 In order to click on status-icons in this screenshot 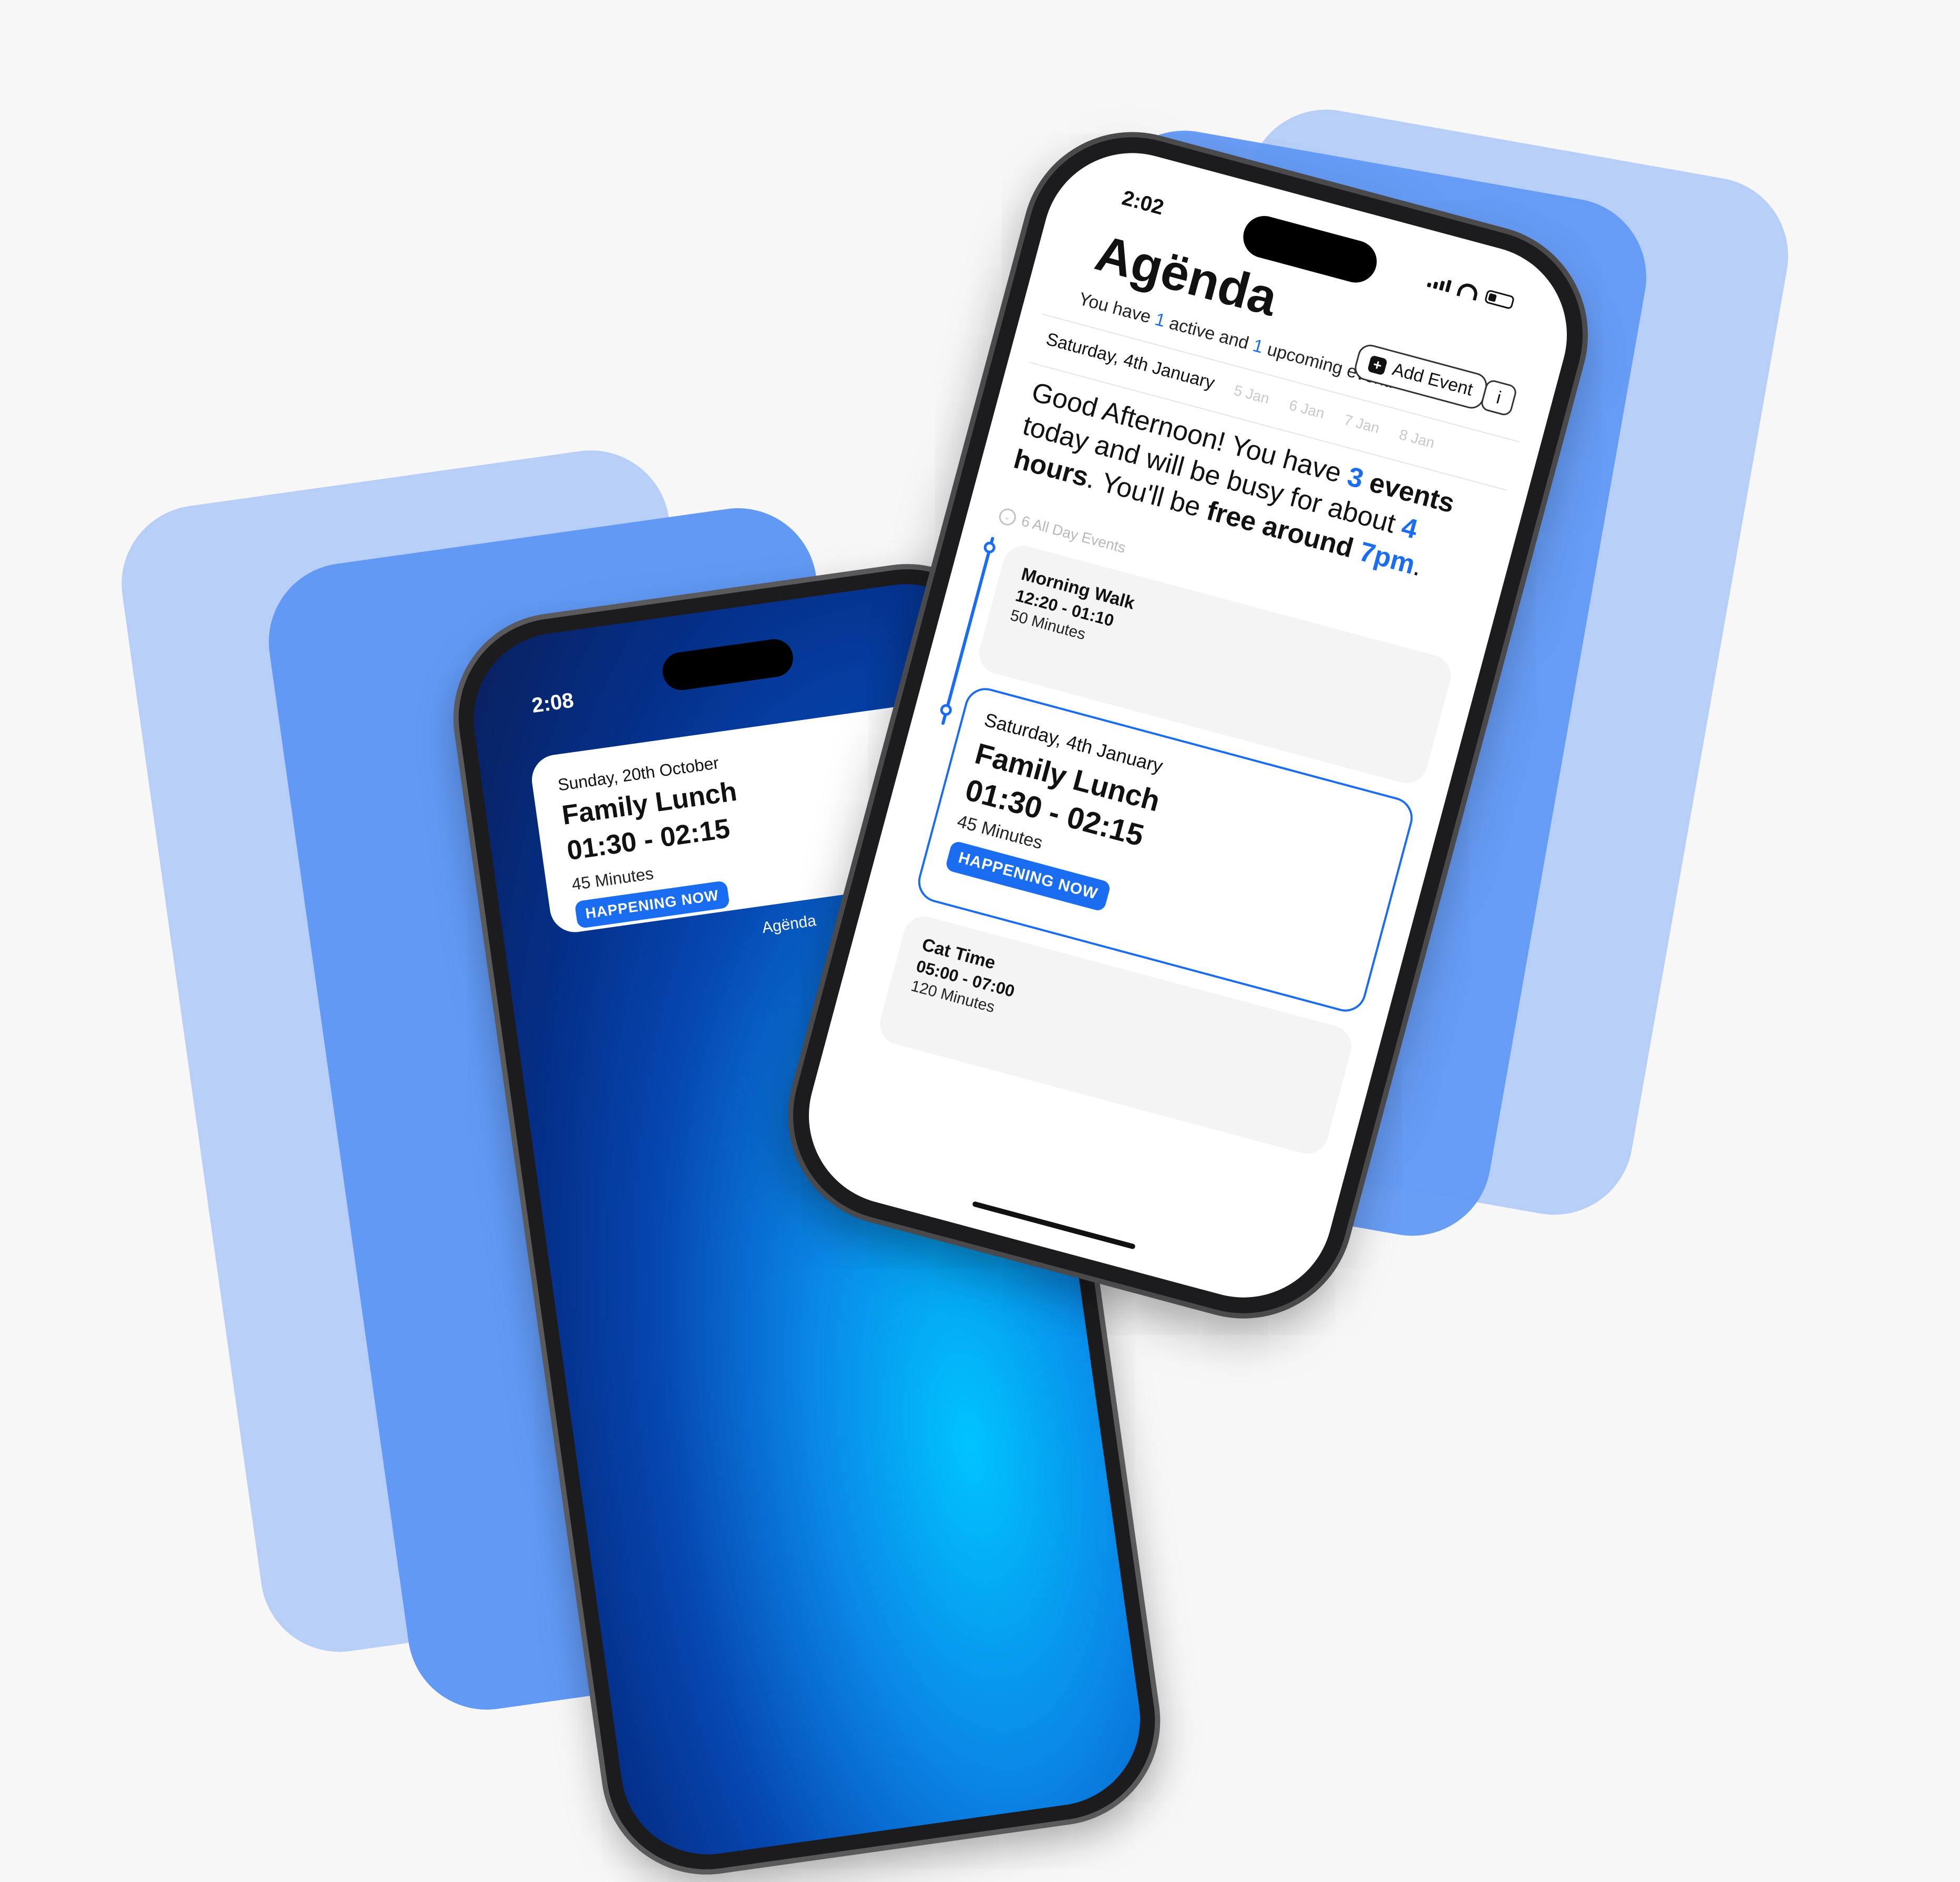, I will do `click(1471, 291)`.